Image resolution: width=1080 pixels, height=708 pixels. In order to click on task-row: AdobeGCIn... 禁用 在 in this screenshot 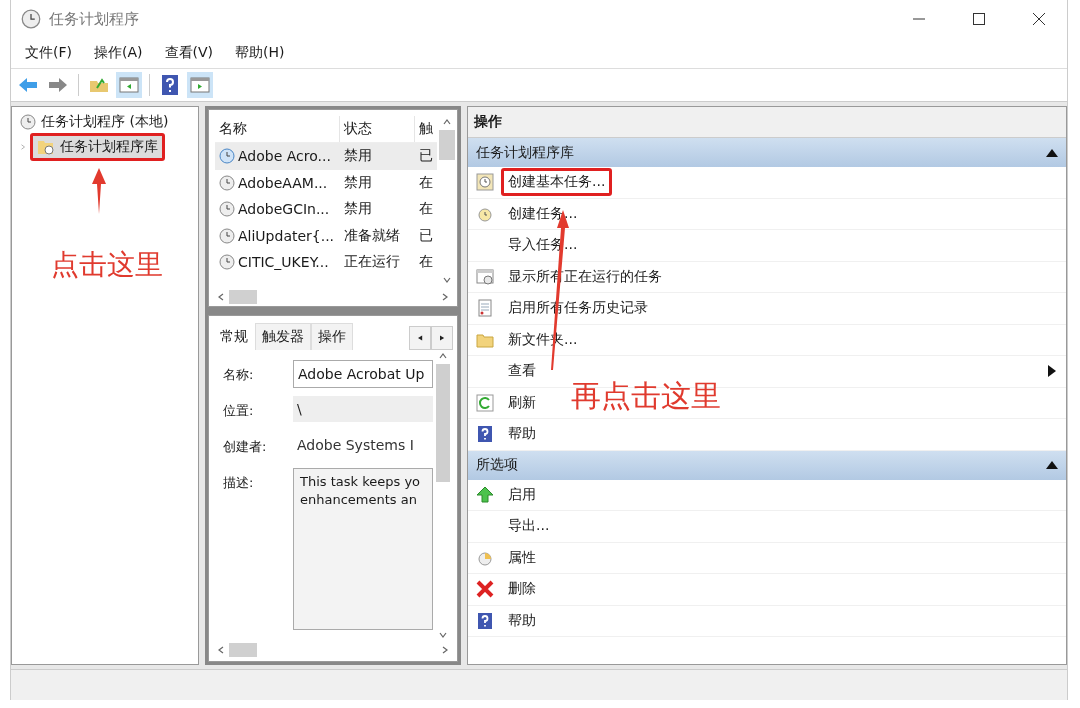, I will do `click(326, 209)`.